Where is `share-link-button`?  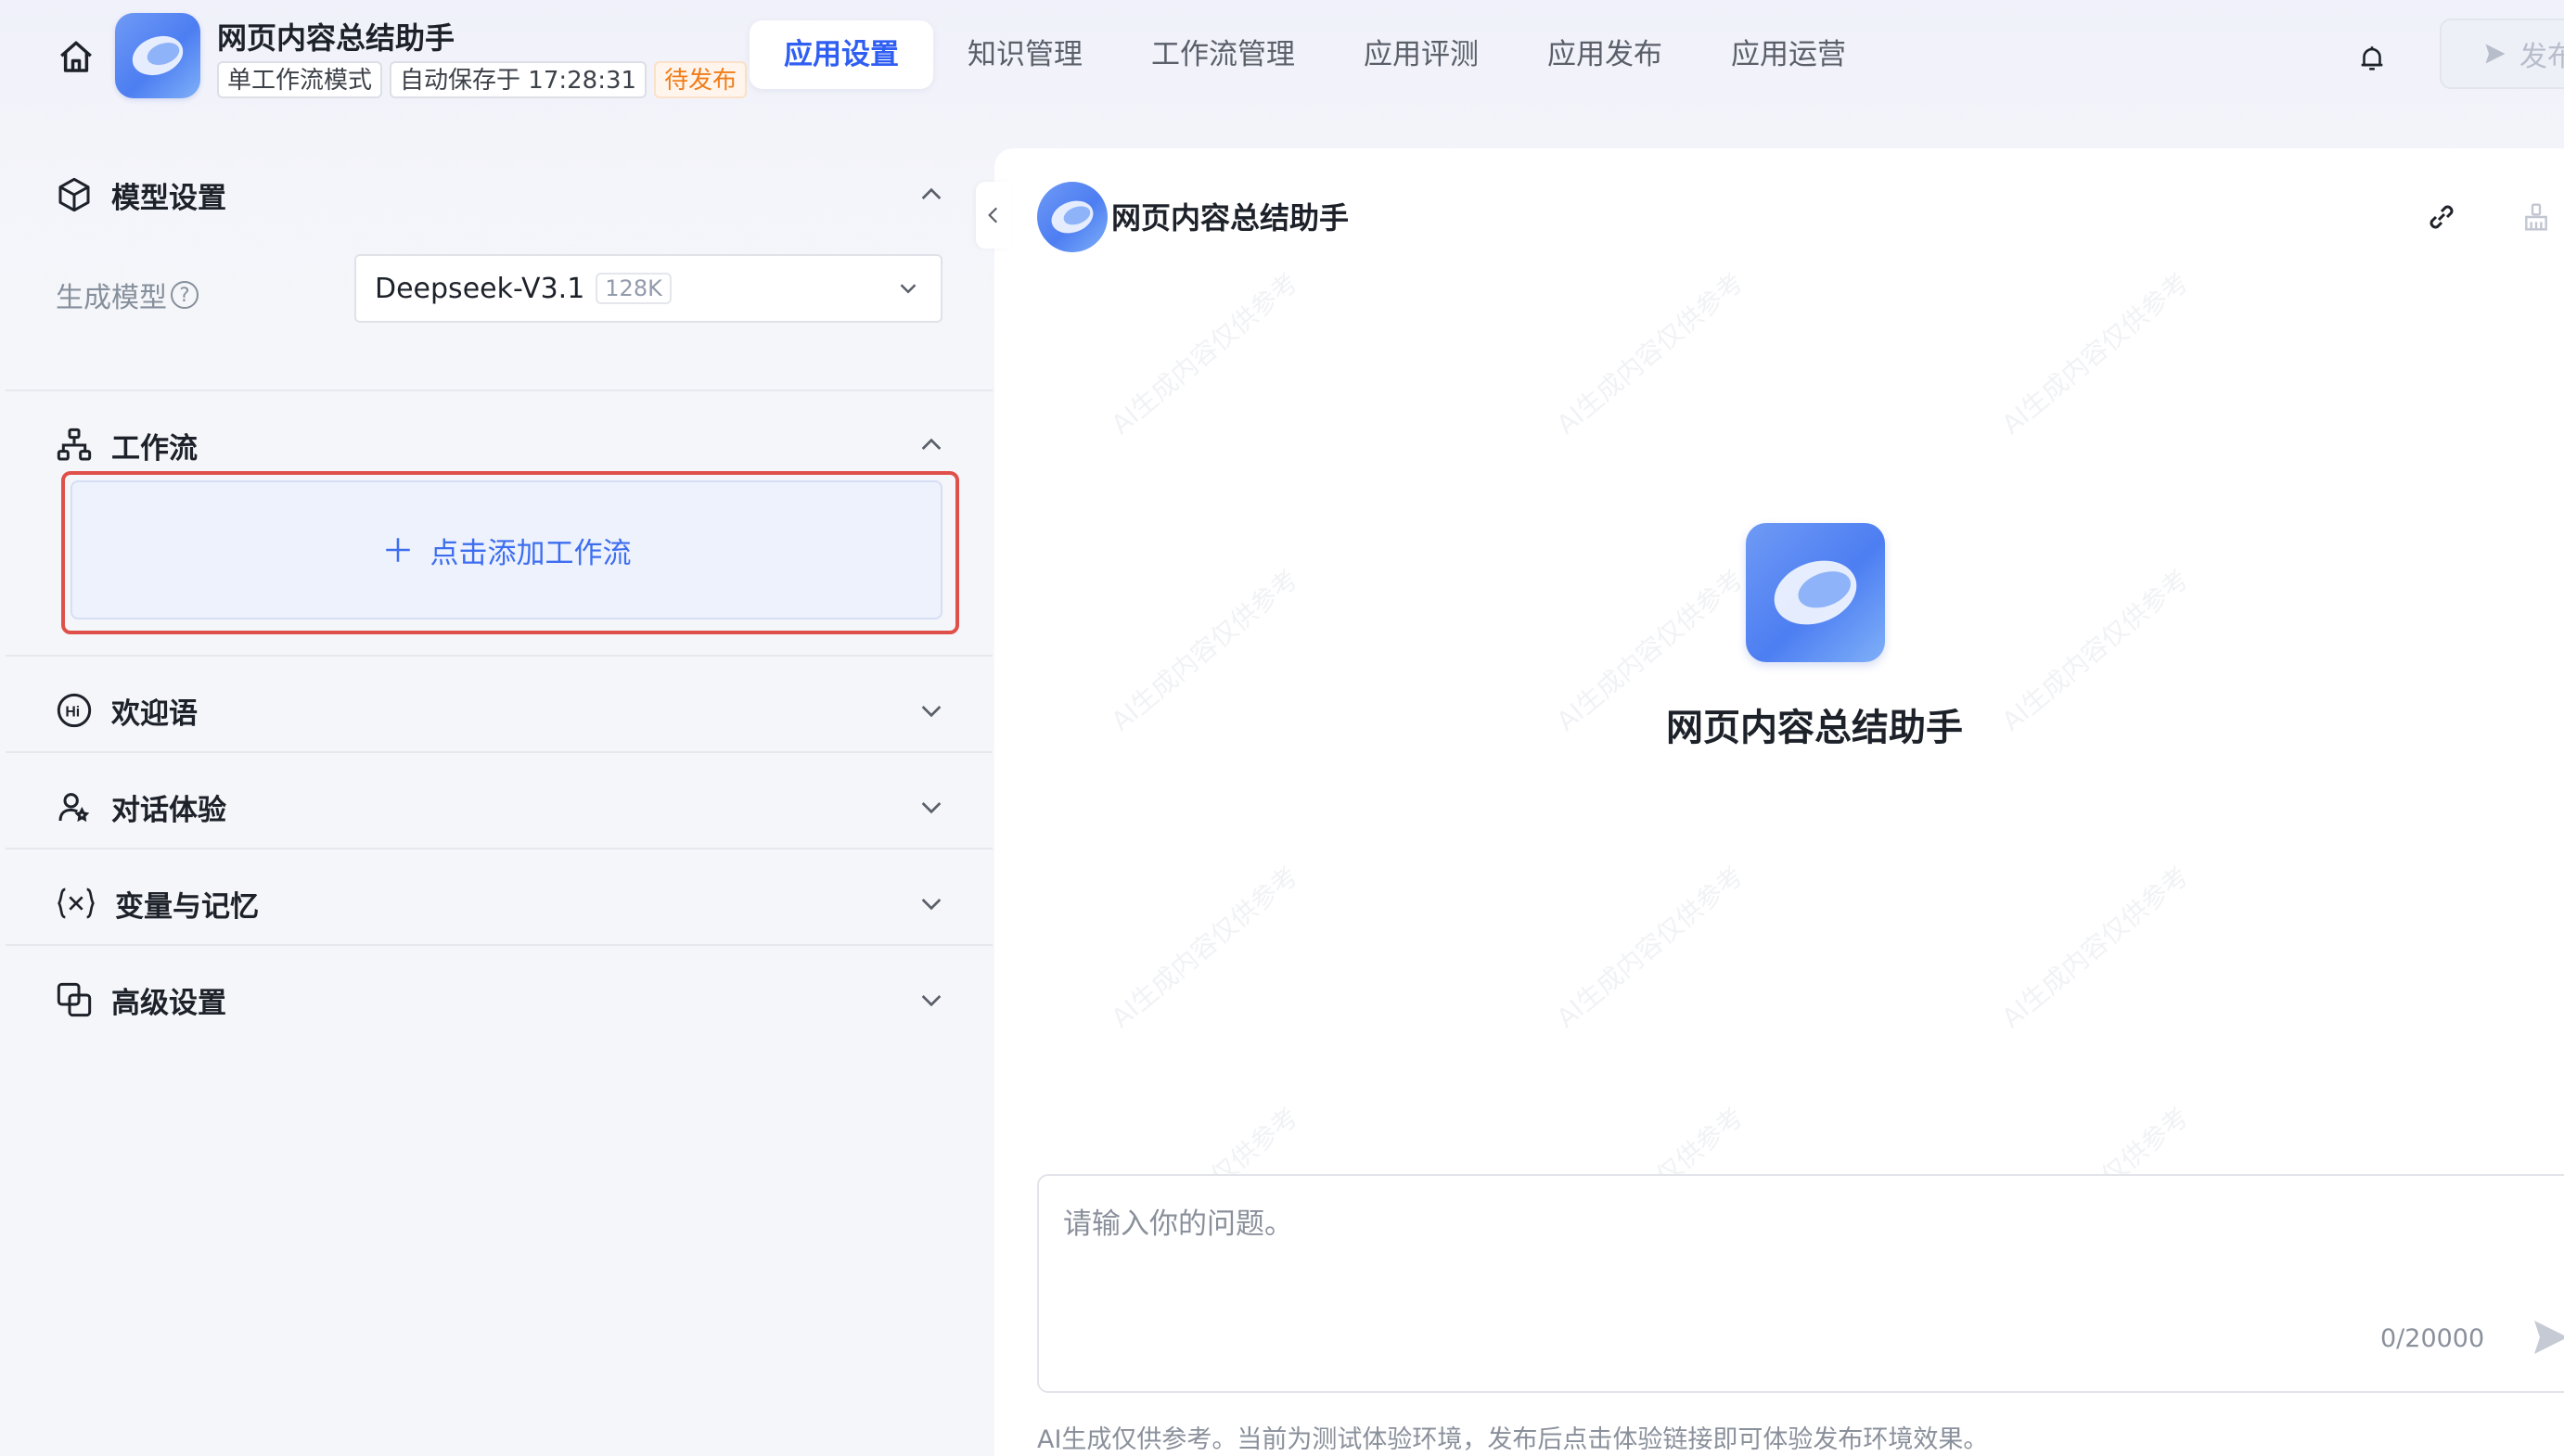
share-link-button is located at coordinates (2442, 217).